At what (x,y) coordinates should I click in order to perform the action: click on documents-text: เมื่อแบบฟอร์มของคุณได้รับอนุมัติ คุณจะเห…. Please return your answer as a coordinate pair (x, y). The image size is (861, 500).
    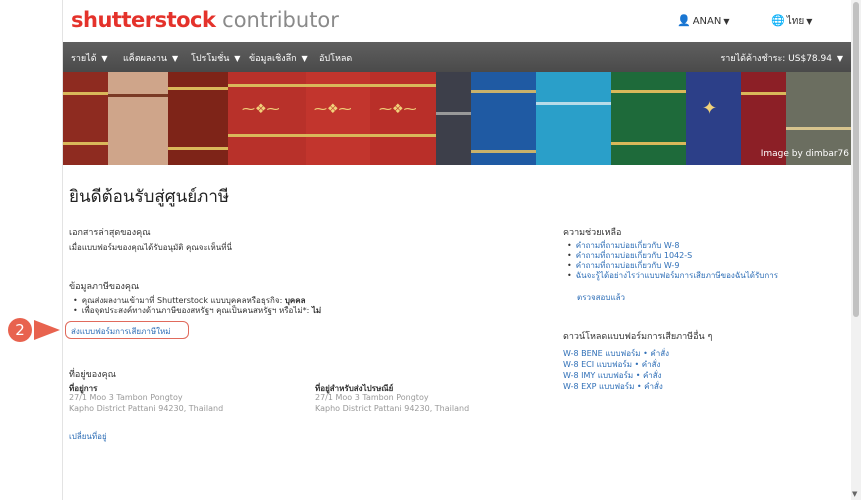
    Looking at the image, I should click on (150, 247).